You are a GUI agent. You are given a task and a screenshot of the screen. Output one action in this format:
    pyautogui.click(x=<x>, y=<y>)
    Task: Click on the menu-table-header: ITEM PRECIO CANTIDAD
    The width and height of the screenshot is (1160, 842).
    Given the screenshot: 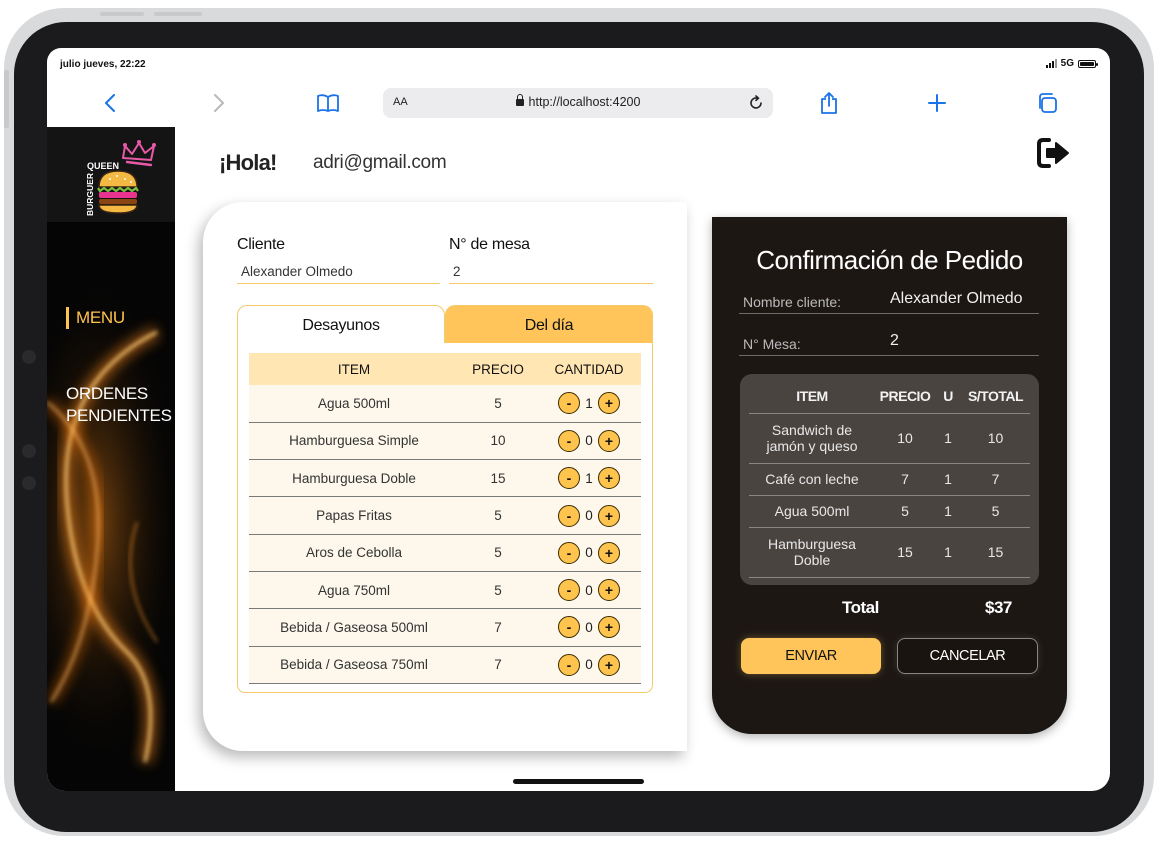 What is the action you would take?
    pyautogui.click(x=445, y=369)
    